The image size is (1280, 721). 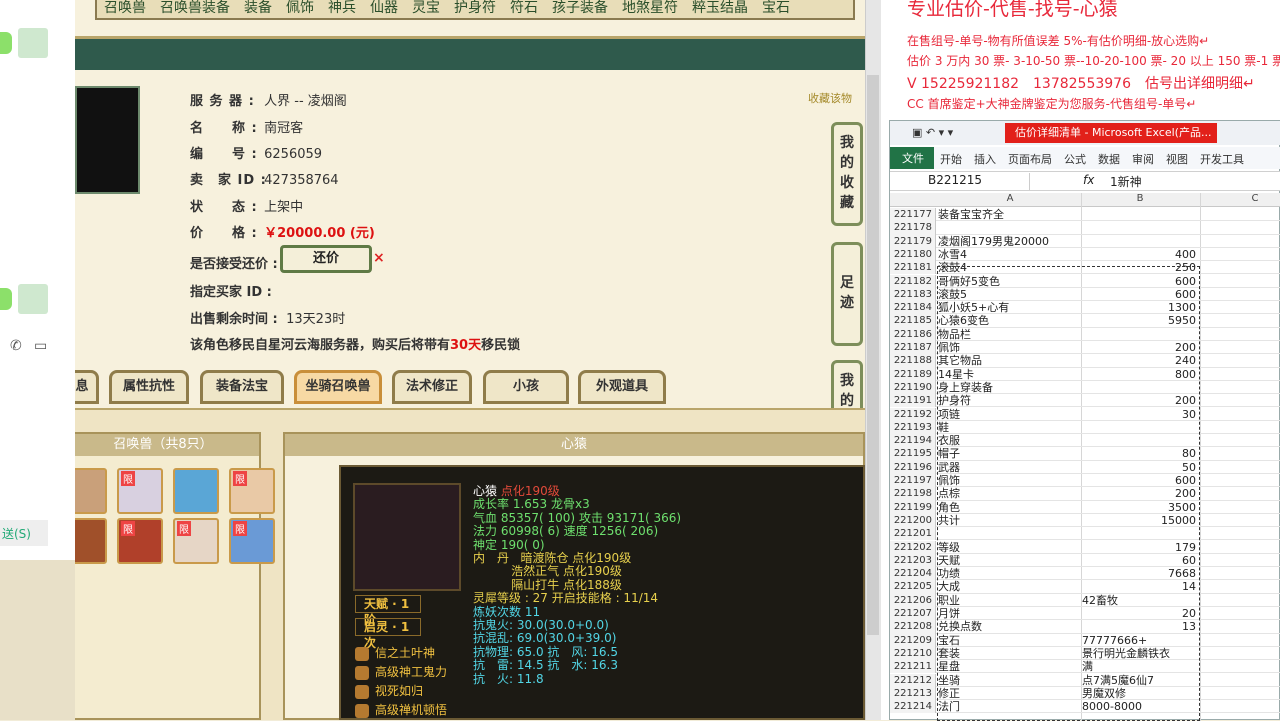 What do you see at coordinates (913, 441) in the screenshot?
I see `row-header: 221194` at bounding box center [913, 441].